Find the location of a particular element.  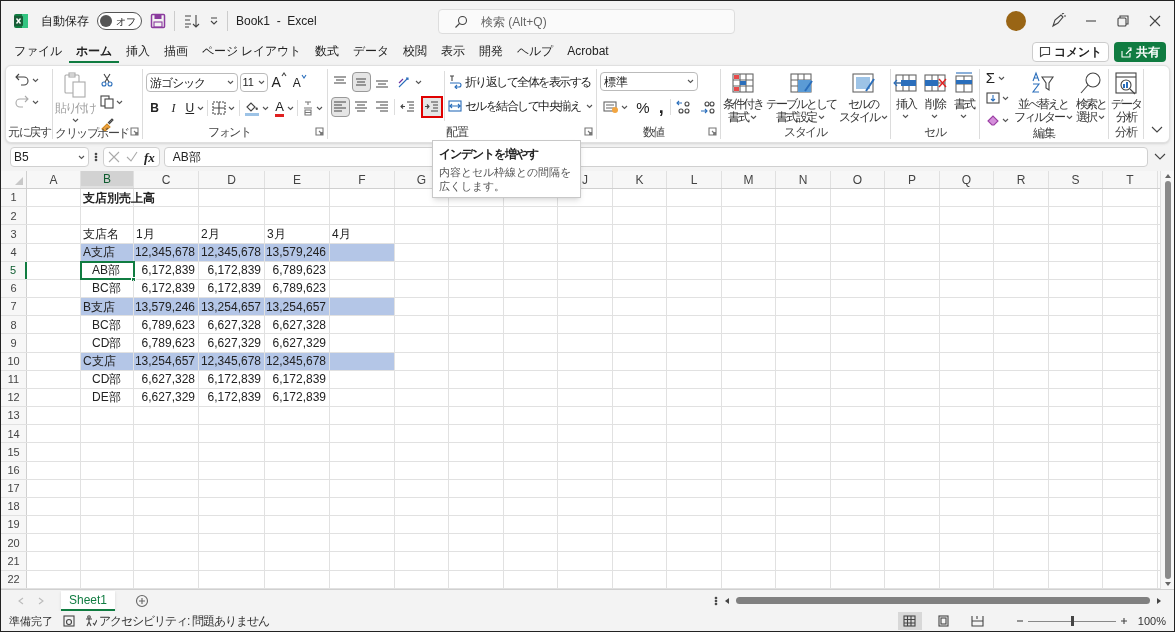

table-cell: 3月 is located at coordinates (297, 234).